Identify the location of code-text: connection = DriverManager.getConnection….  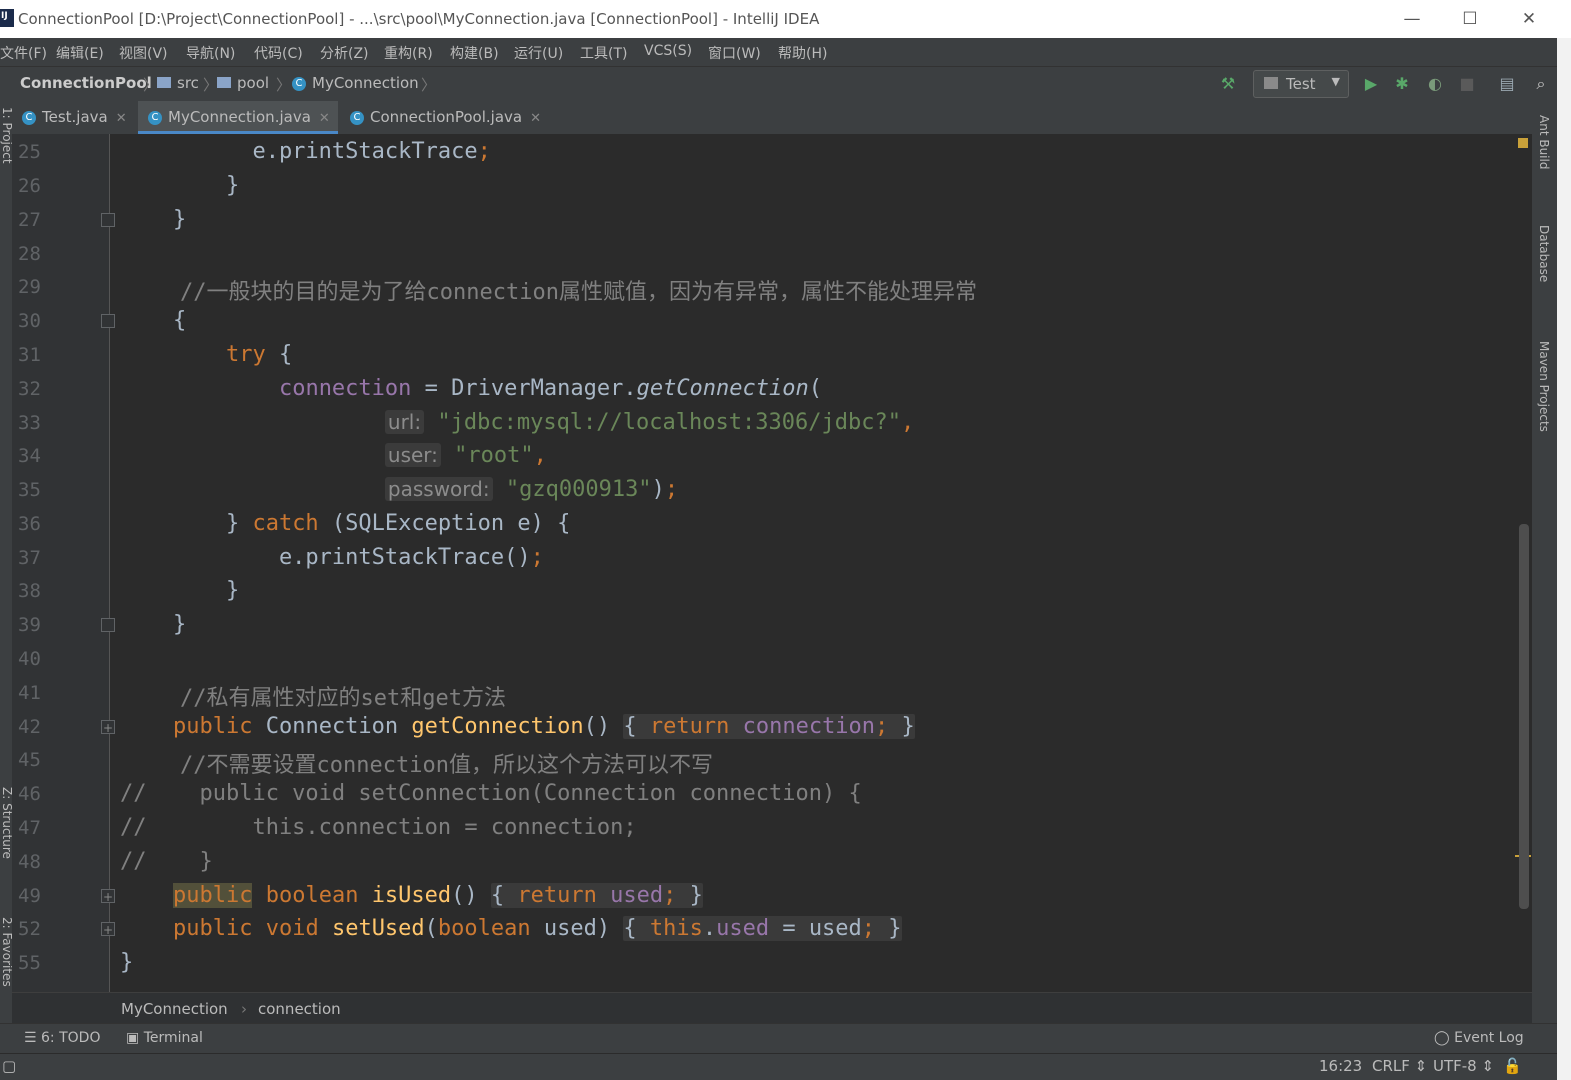
(550, 388).